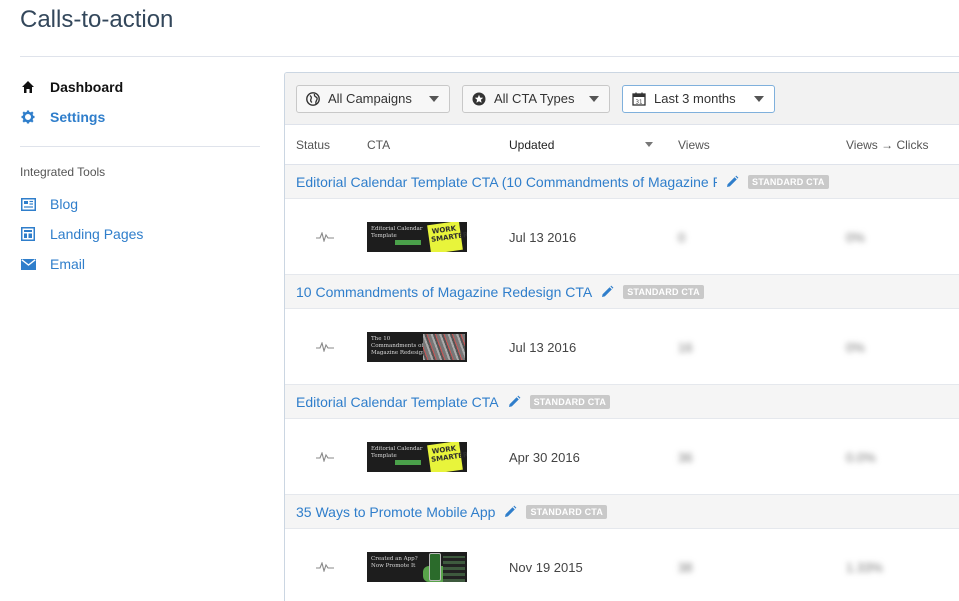  Describe the element at coordinates (28, 87) in the screenshot. I see `home-icon` at that location.